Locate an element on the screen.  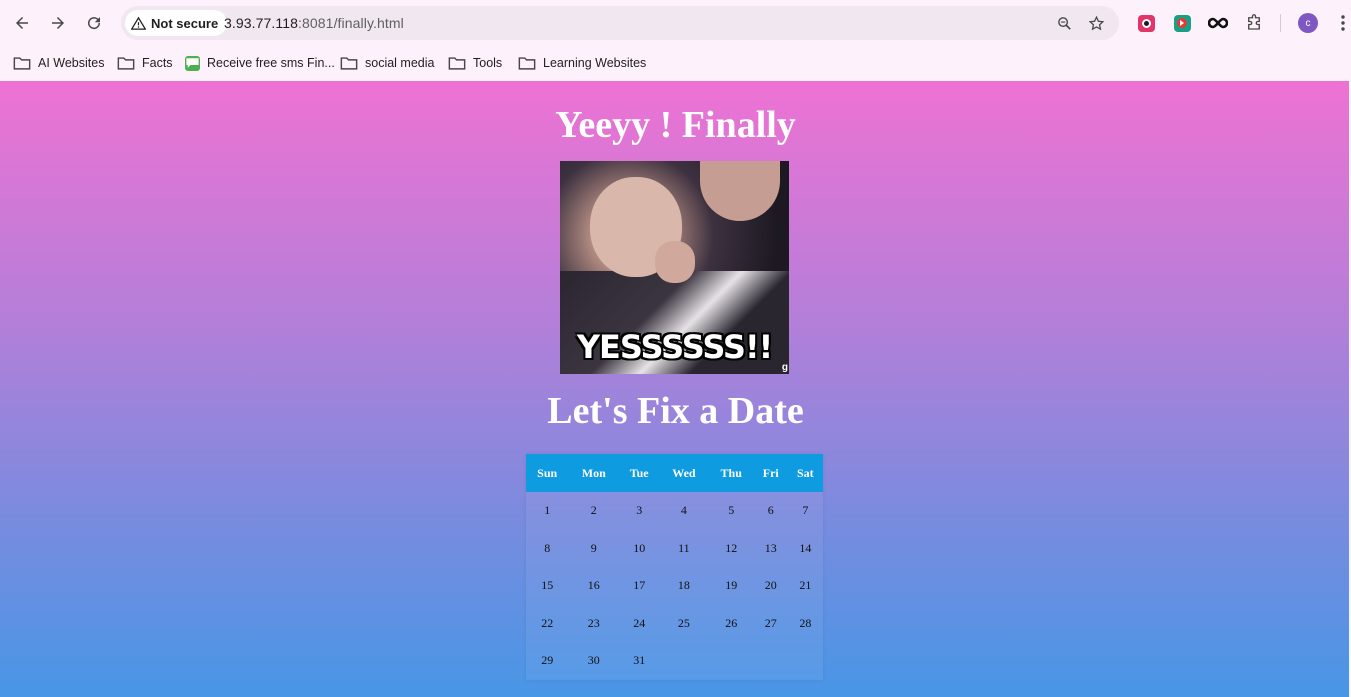
calendar-week-row: 8 9 10 11 12 13 14 is located at coordinates (674, 549).